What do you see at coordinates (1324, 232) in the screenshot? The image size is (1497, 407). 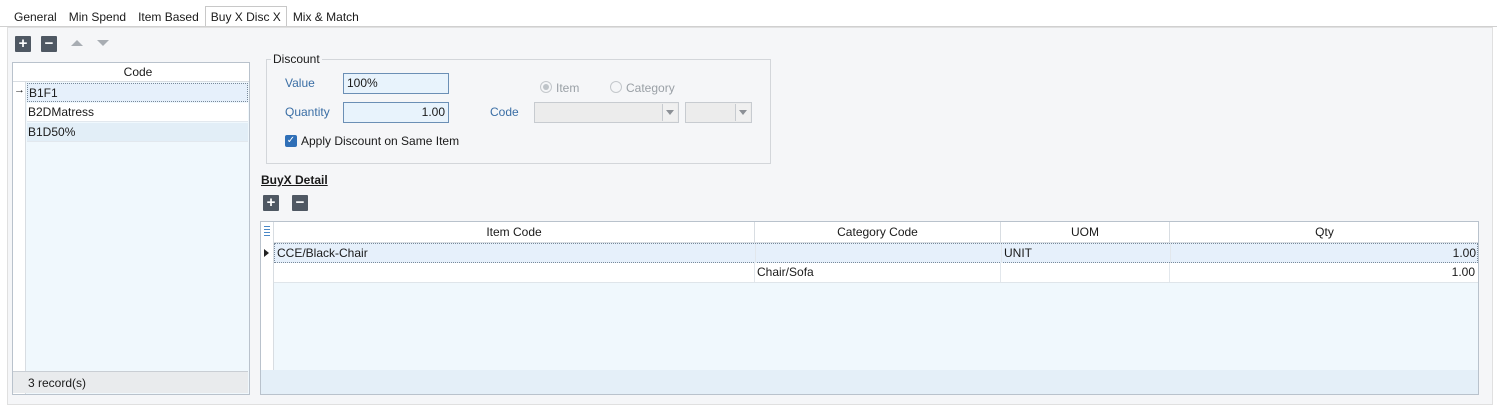 I see `column-header-qty: Qty` at bounding box center [1324, 232].